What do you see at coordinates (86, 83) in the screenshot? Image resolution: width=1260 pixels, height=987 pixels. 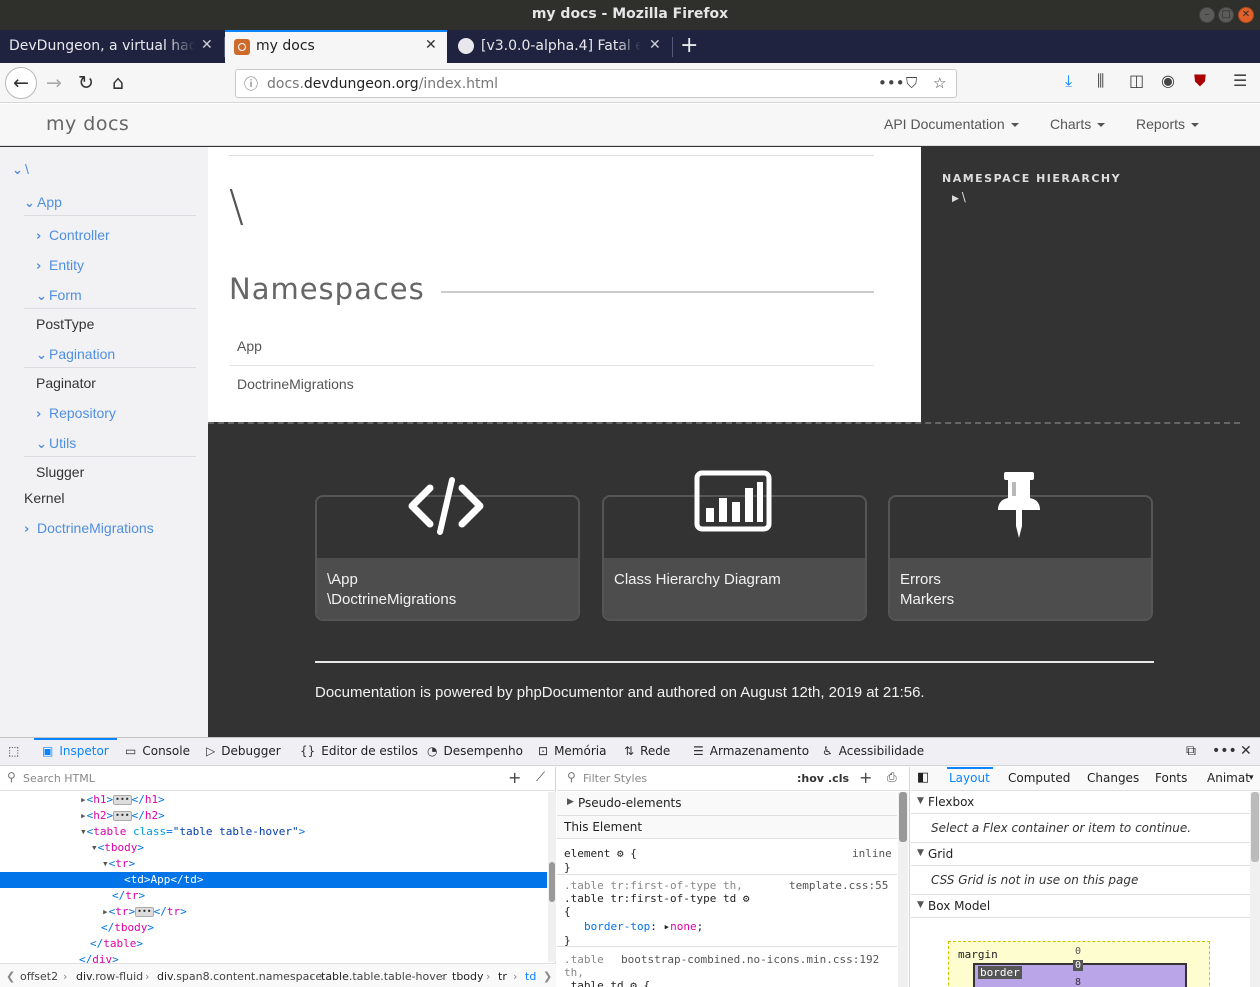 I see `reload-button: ↻` at bounding box center [86, 83].